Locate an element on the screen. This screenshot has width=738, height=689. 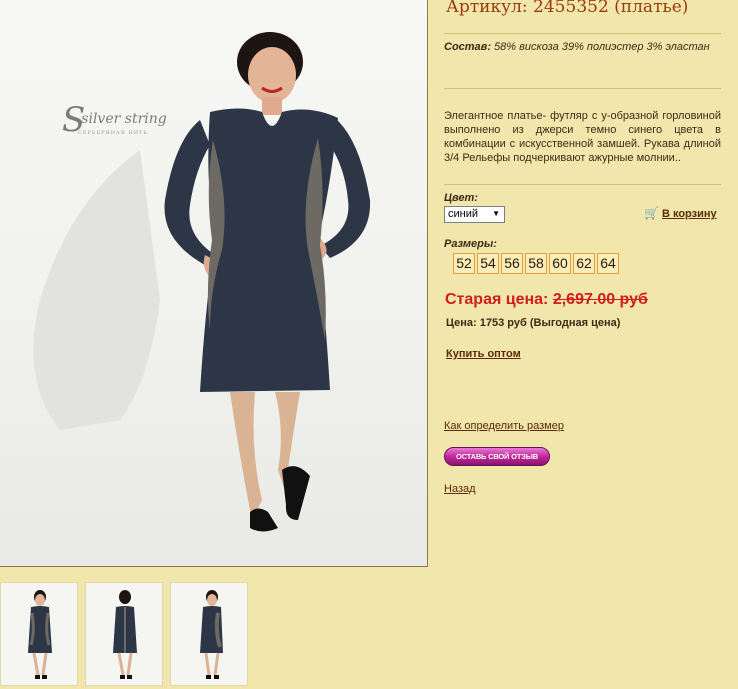
color-label: Цвет: is located at coordinates (461, 198).